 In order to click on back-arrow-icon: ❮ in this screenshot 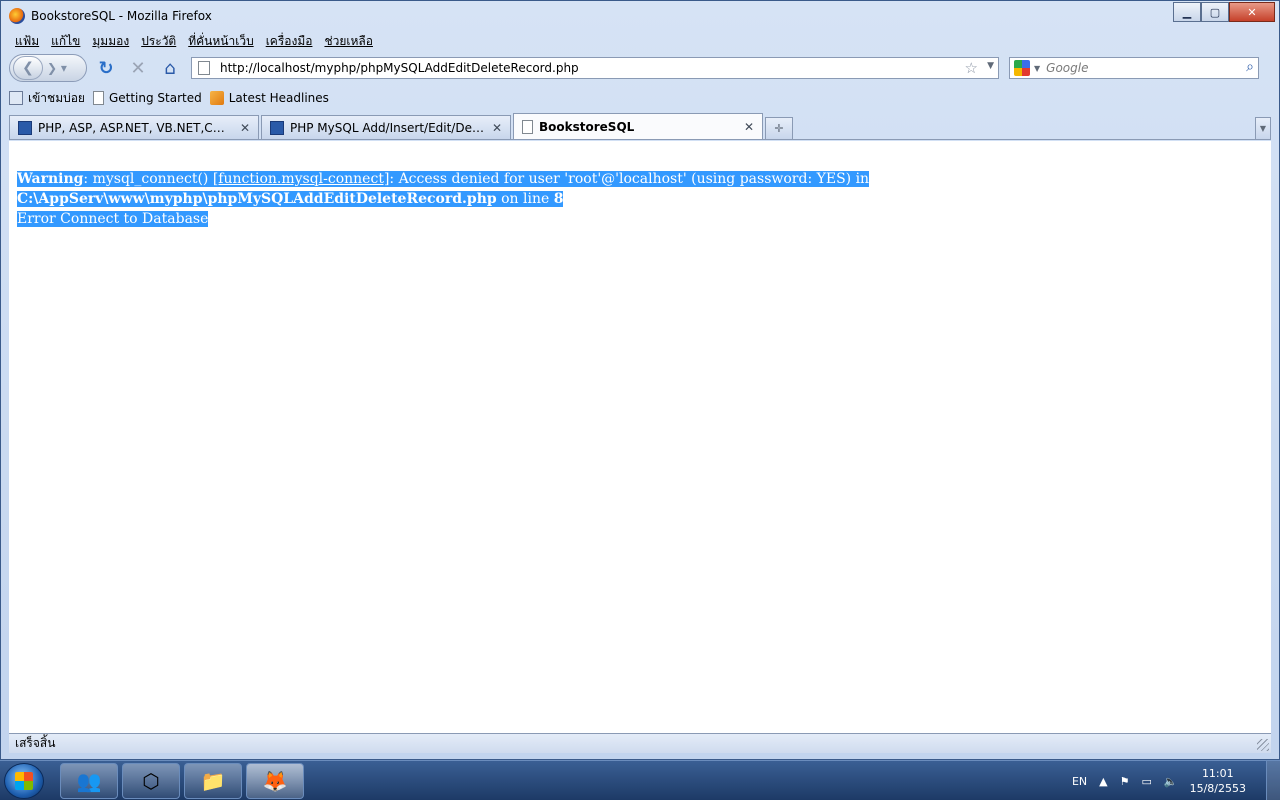, I will do `click(28, 68)`.